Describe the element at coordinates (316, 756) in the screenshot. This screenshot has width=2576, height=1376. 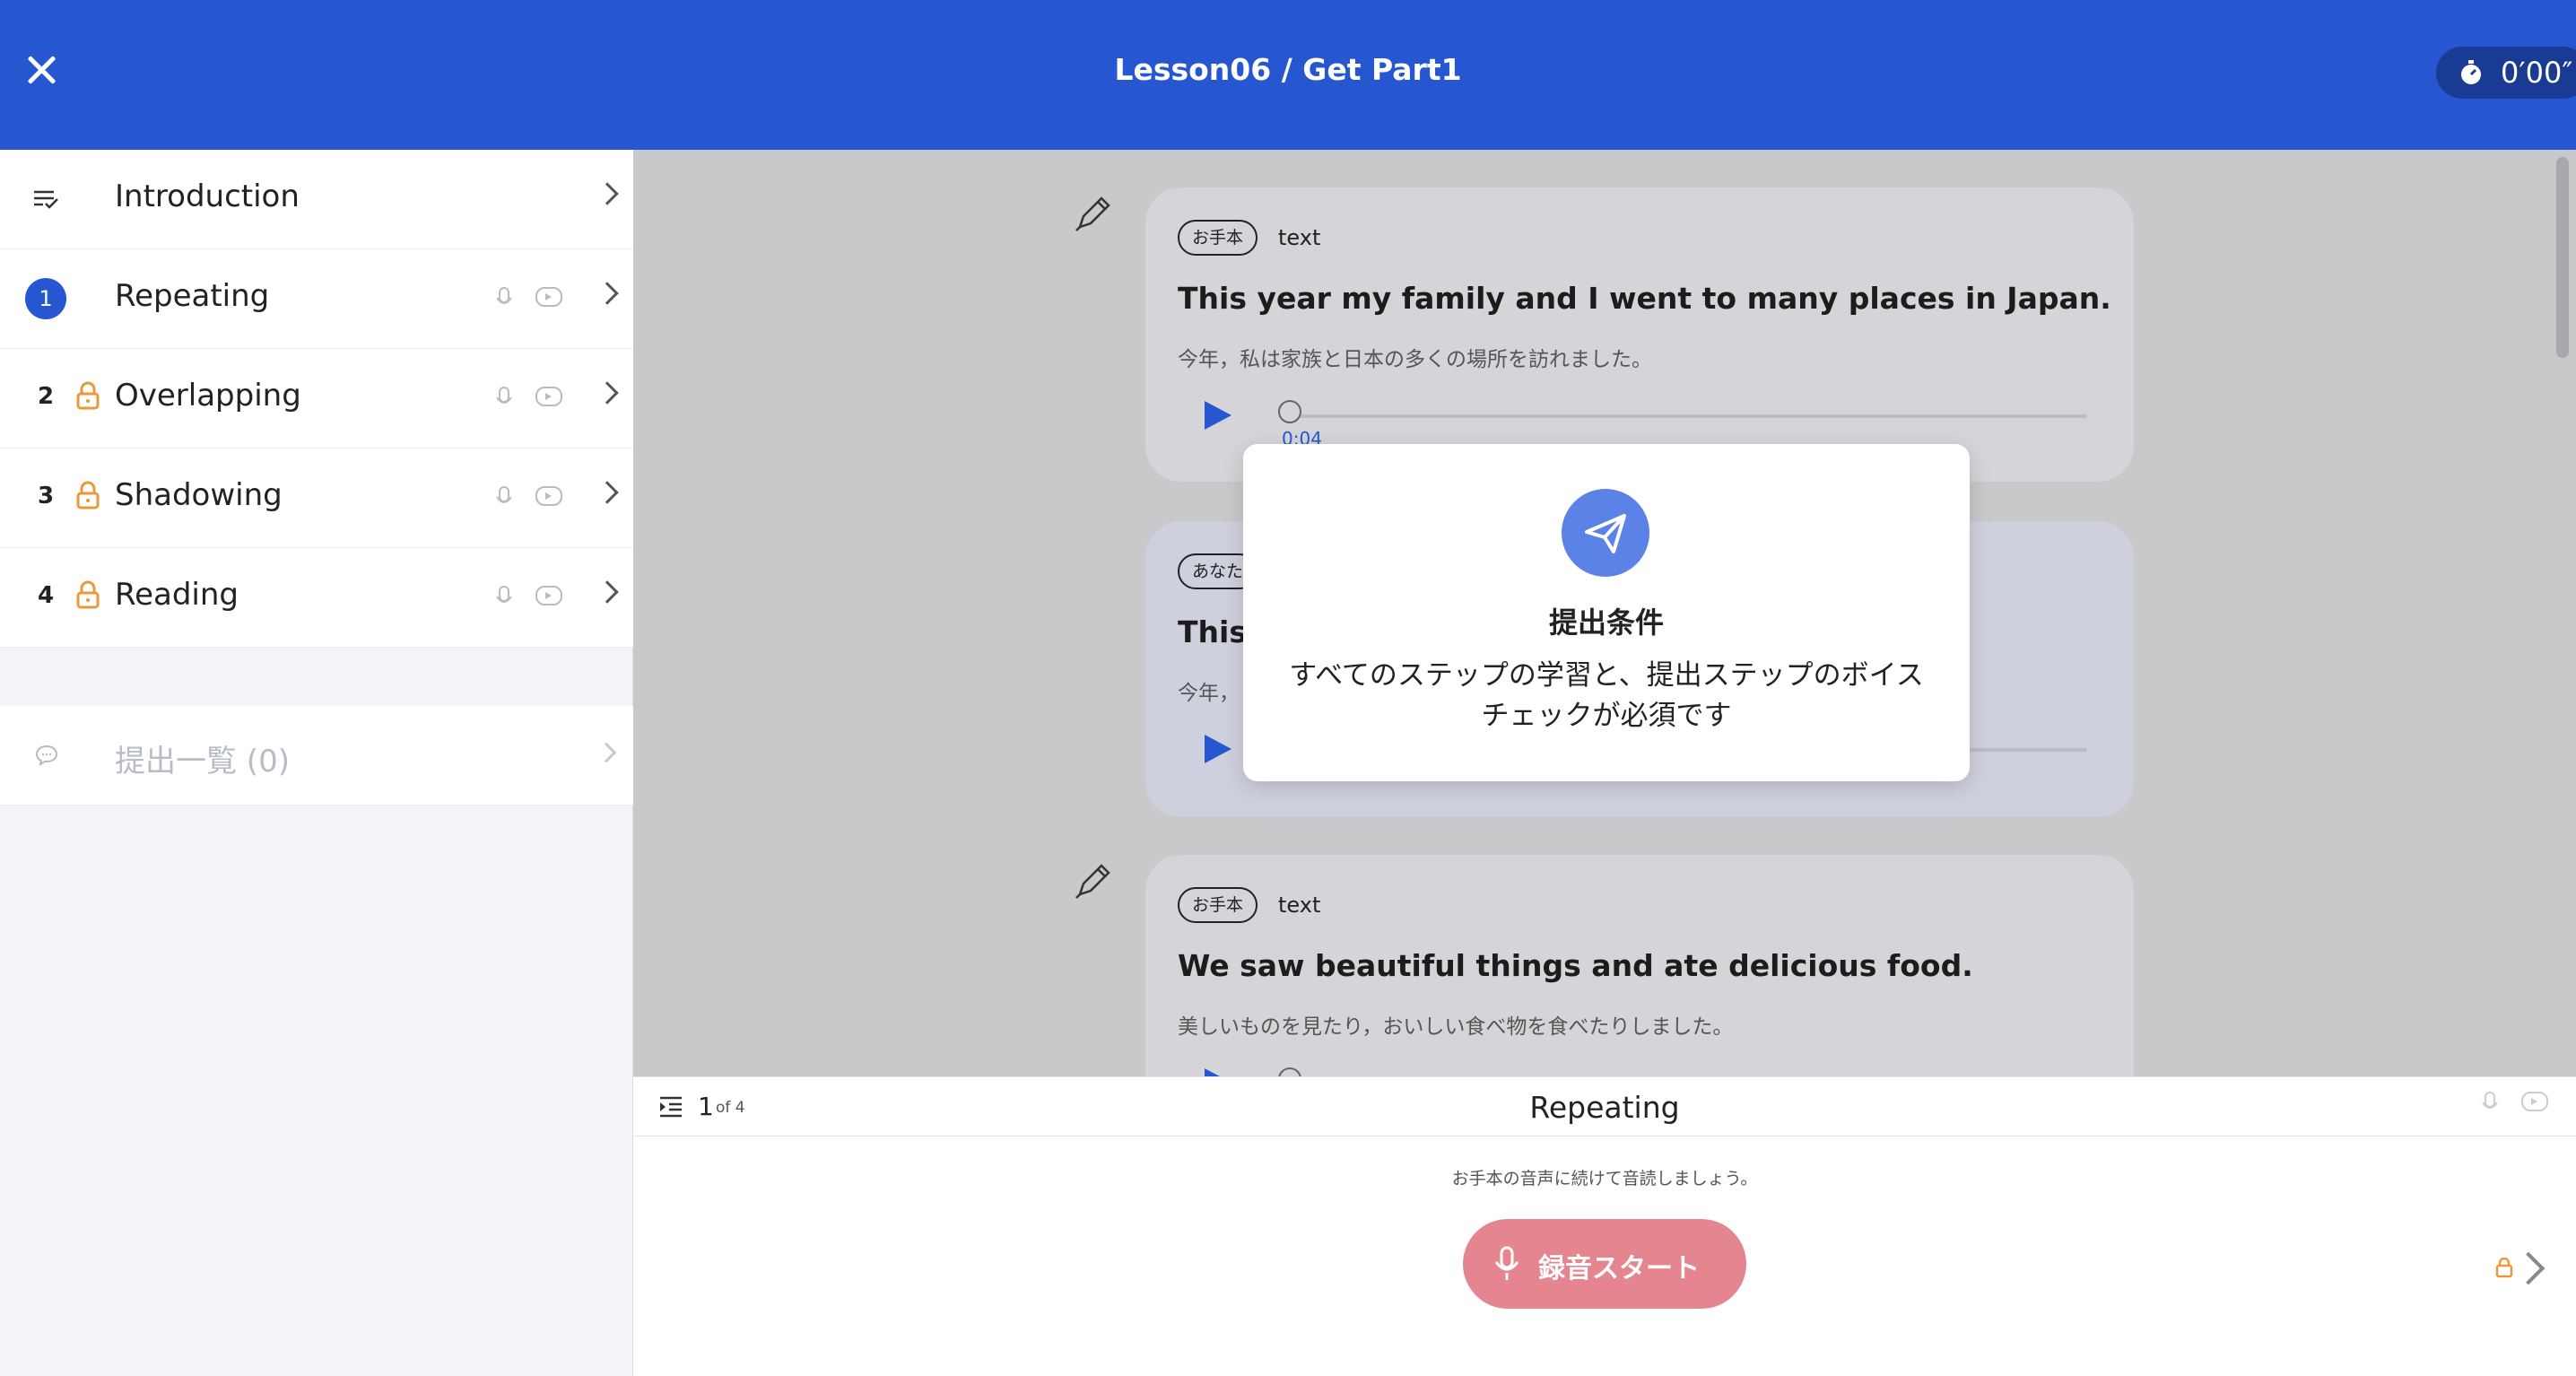
I see `sidebar-item-submissions: 提出一覧 (0)` at that location.